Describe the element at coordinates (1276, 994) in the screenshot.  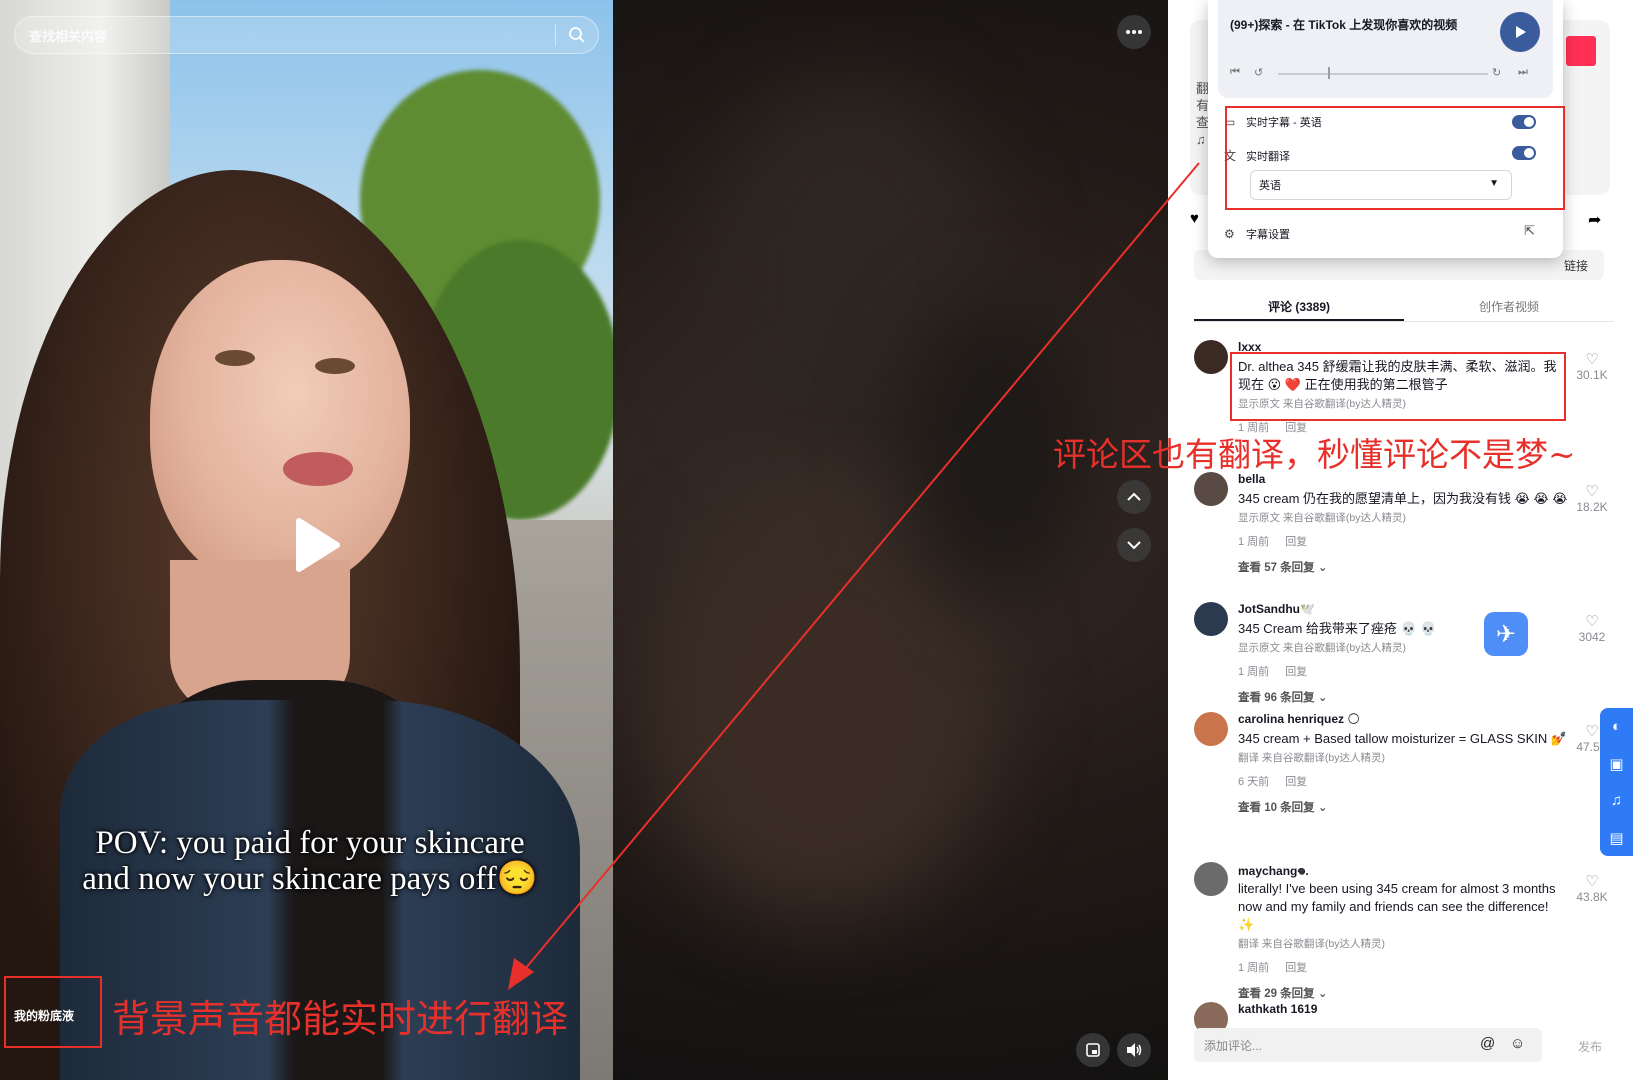
I see `view-replies-label: 查看 29 条回复` at that location.